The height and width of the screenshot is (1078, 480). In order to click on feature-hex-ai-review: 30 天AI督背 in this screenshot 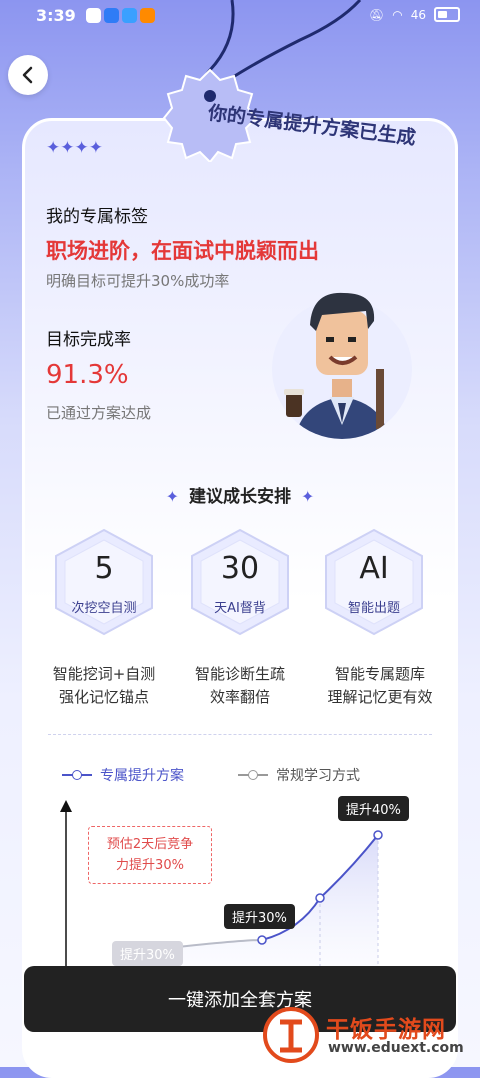, I will do `click(240, 582)`.